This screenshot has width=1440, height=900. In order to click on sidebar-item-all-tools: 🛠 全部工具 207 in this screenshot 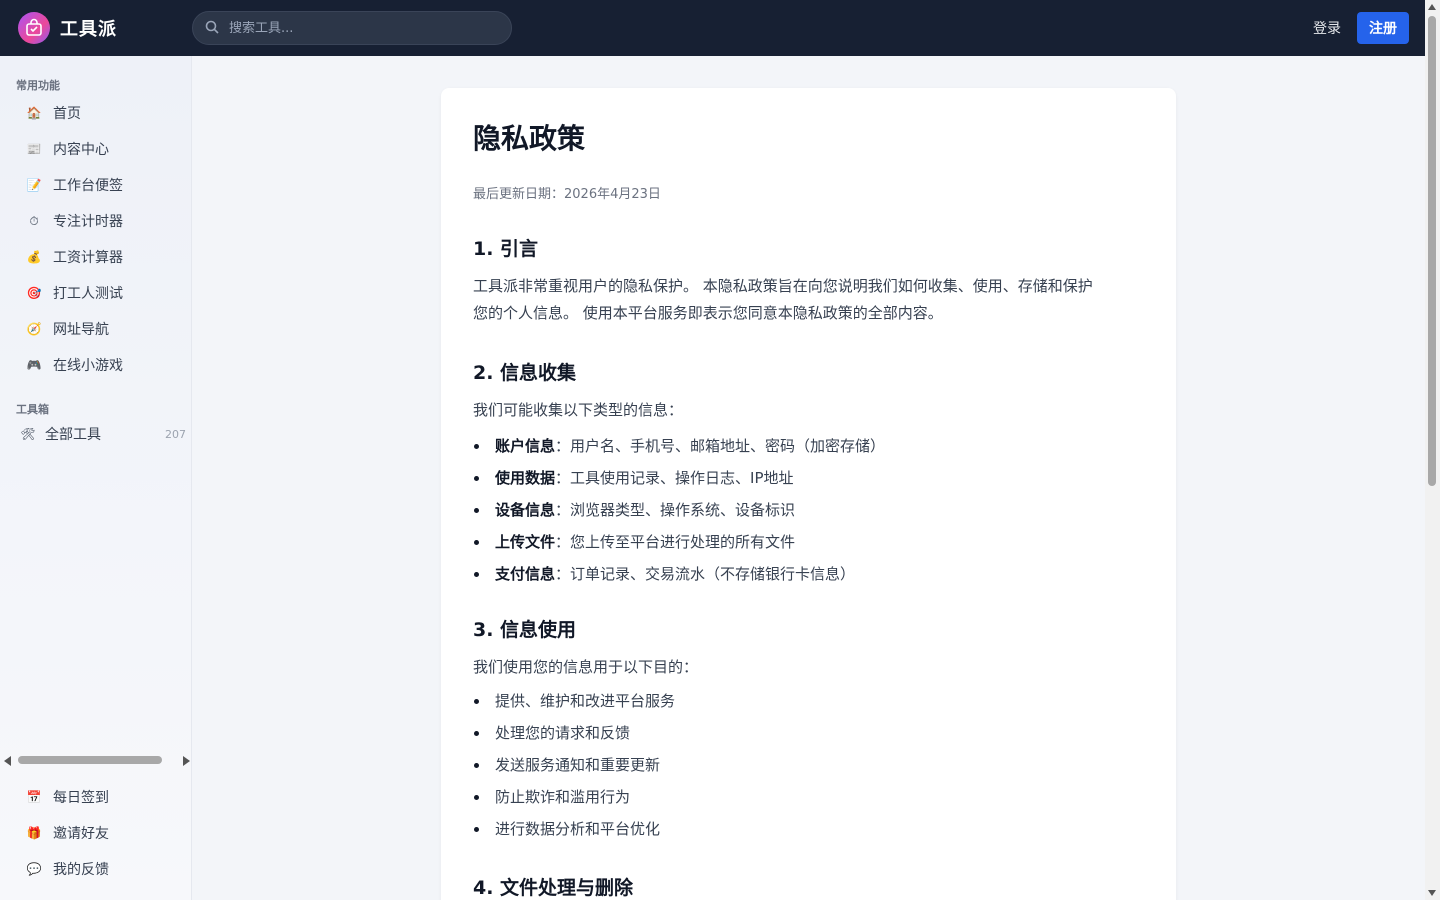, I will do `click(95, 434)`.